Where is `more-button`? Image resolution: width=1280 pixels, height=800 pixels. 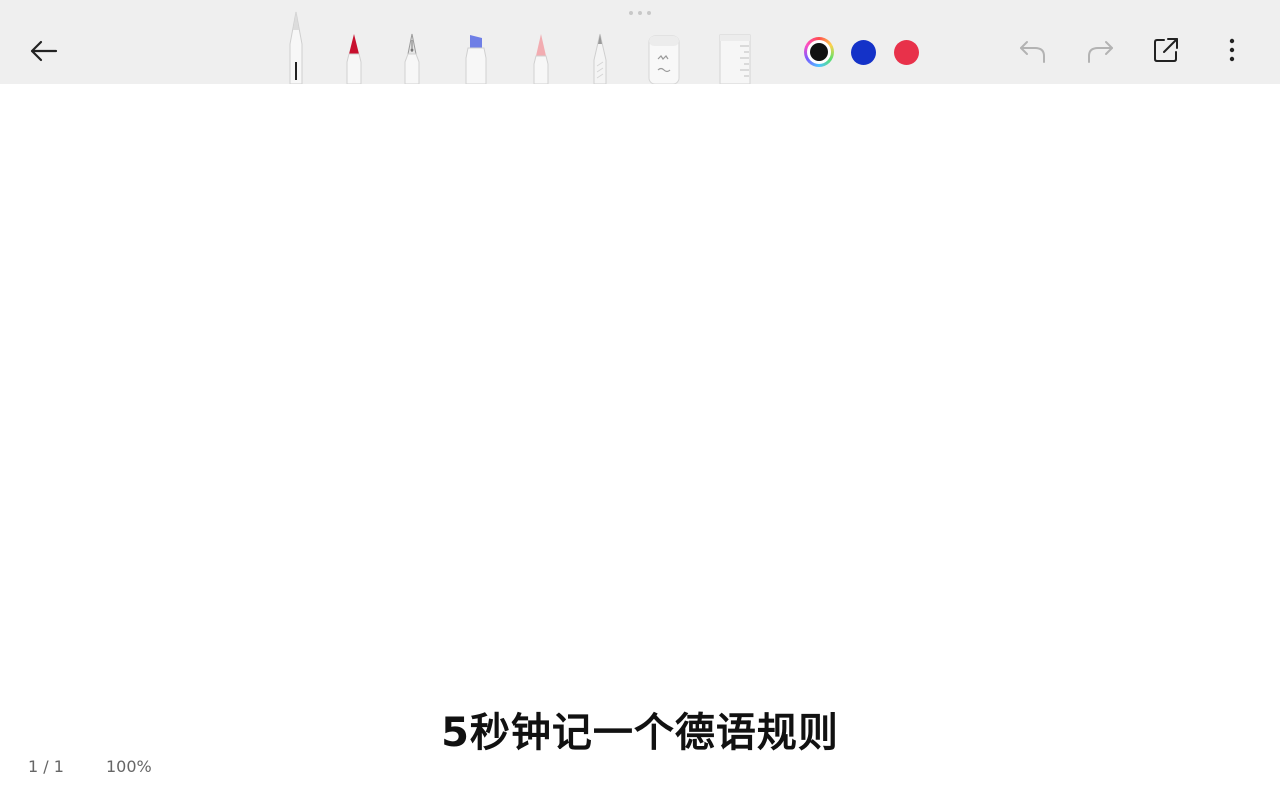
more-button is located at coordinates (1232, 50).